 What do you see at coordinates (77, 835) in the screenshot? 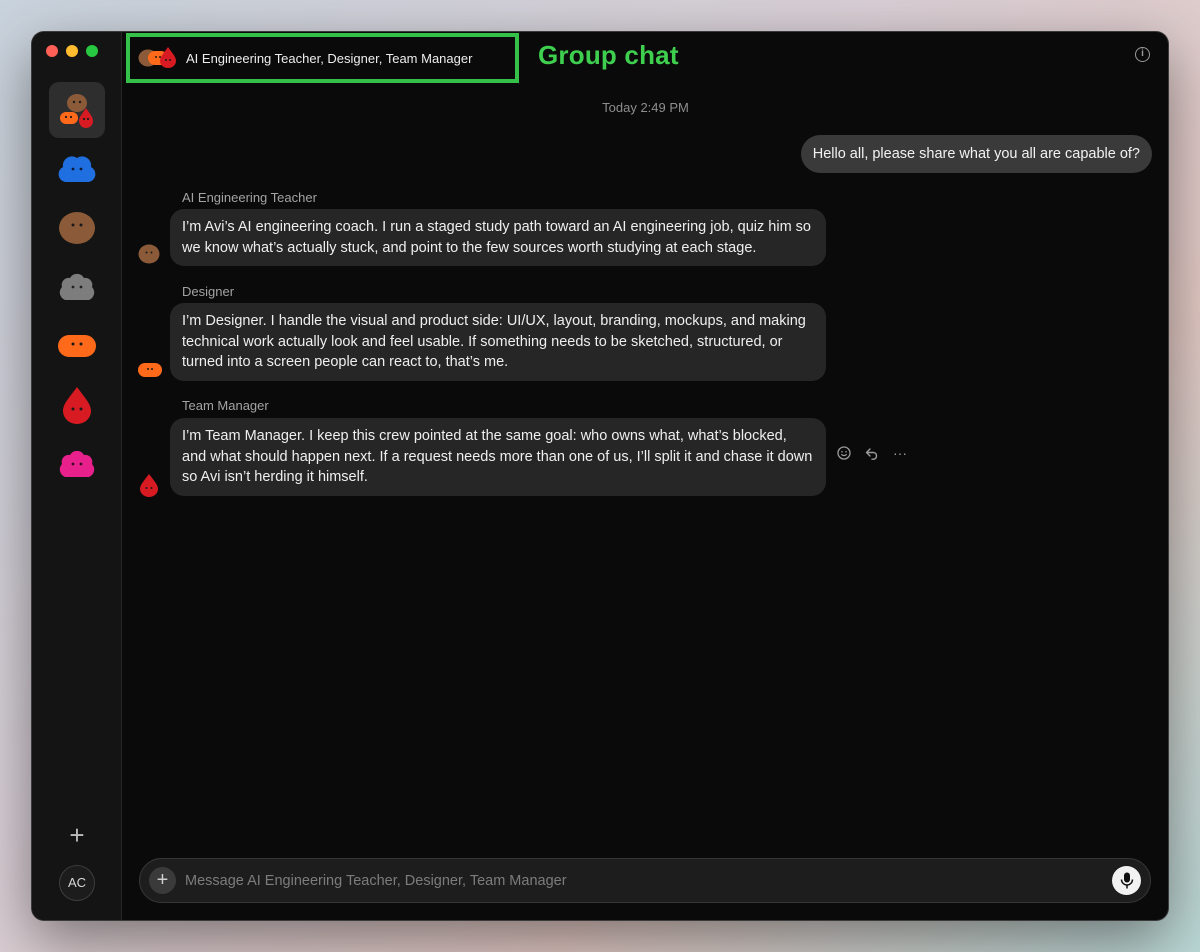
I see `add-chat-button: +` at bounding box center [77, 835].